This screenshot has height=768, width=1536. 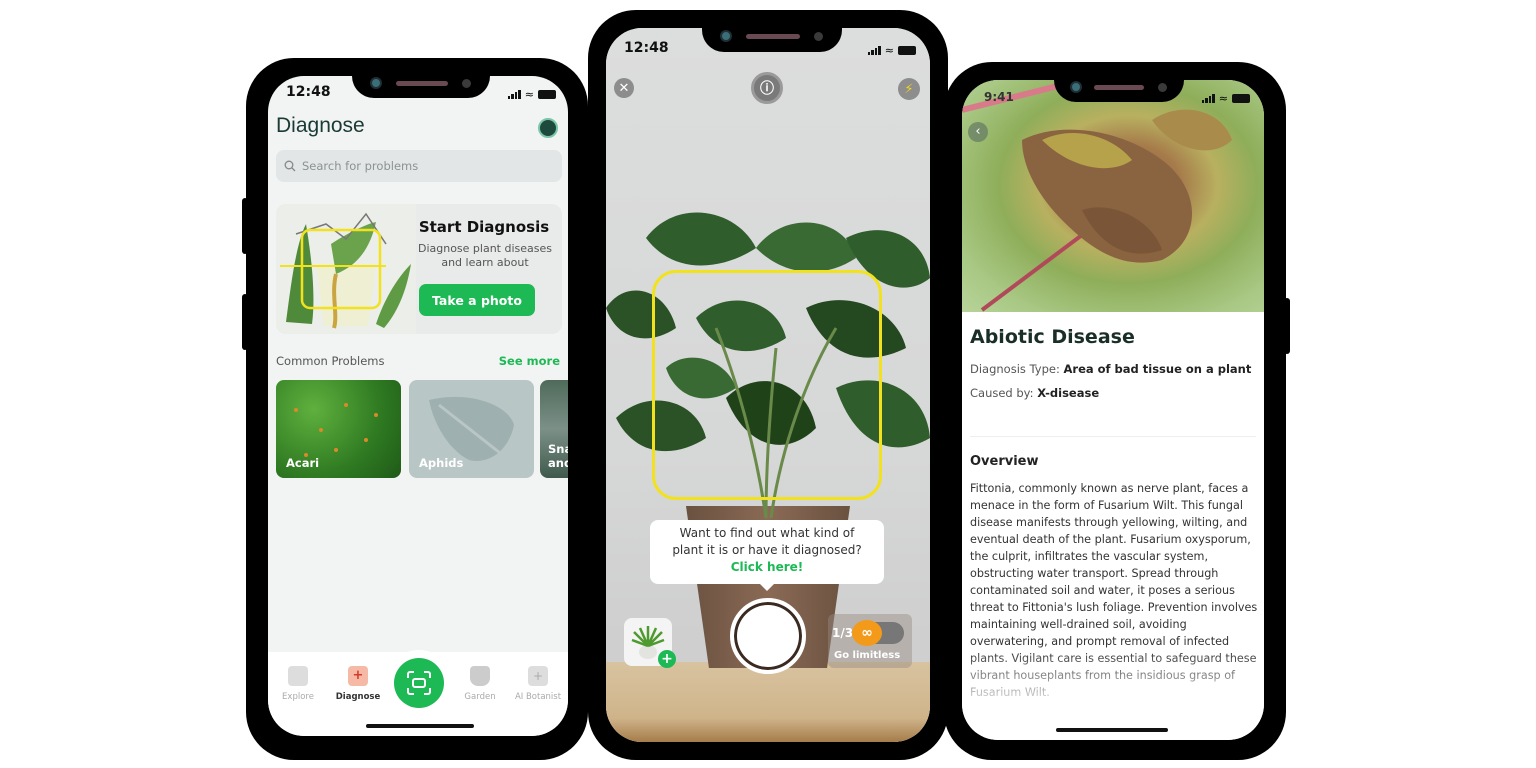 I want to click on scan-icon, so click(x=419, y=683).